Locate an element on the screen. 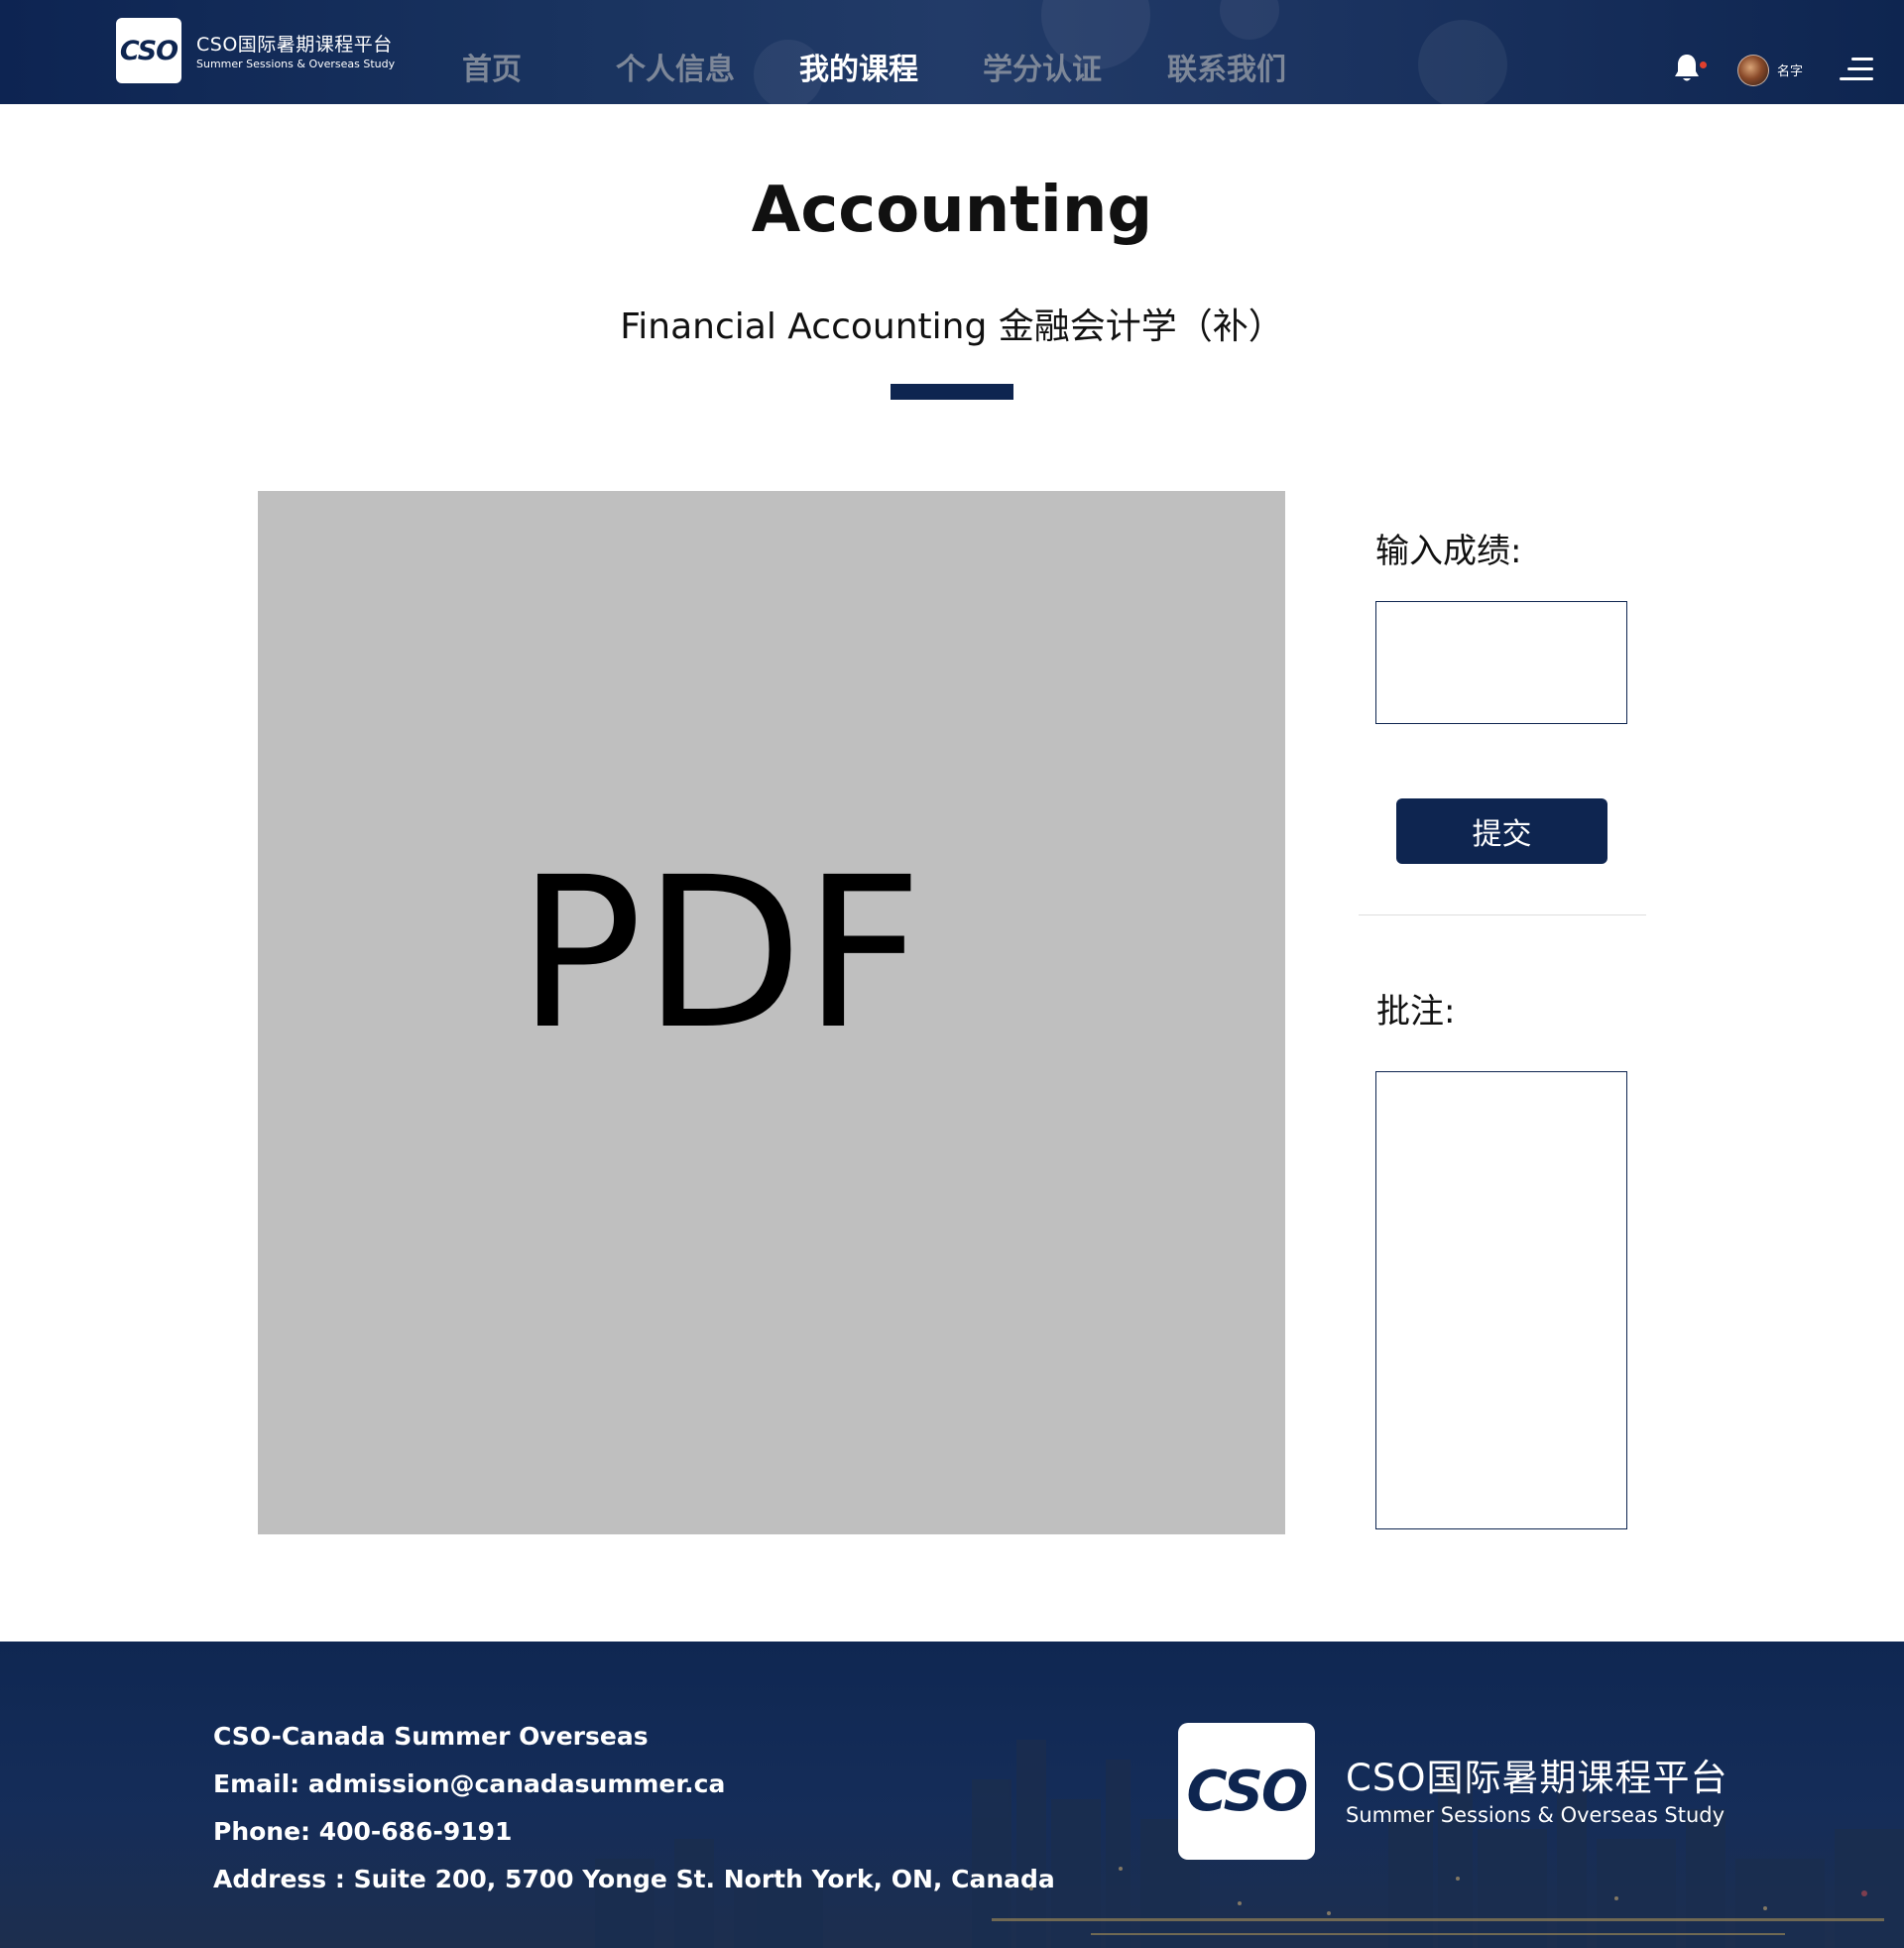 This screenshot has width=1904, height=1948. brand-name-en: Summer Sessions & Overseas Study is located at coordinates (296, 64).